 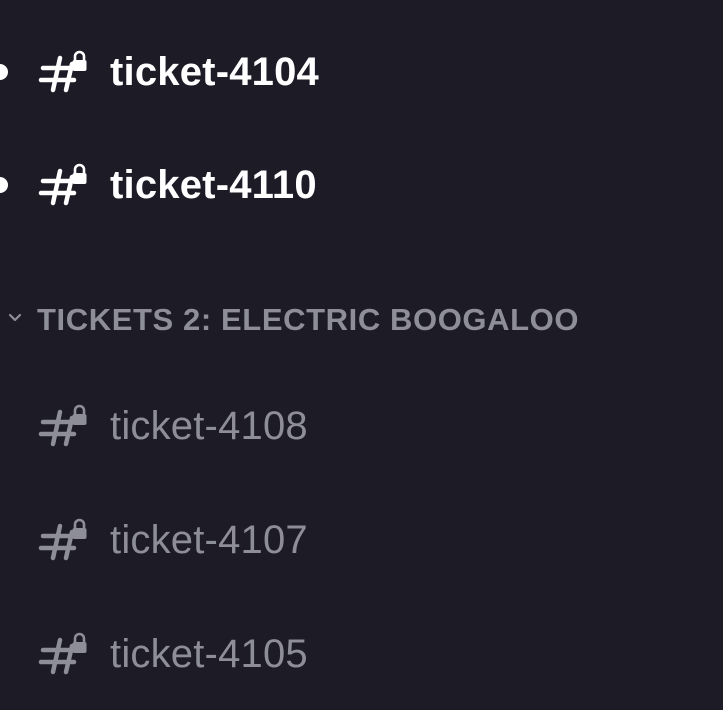 What do you see at coordinates (15, 318) in the screenshot?
I see `chevron-down-icon` at bounding box center [15, 318].